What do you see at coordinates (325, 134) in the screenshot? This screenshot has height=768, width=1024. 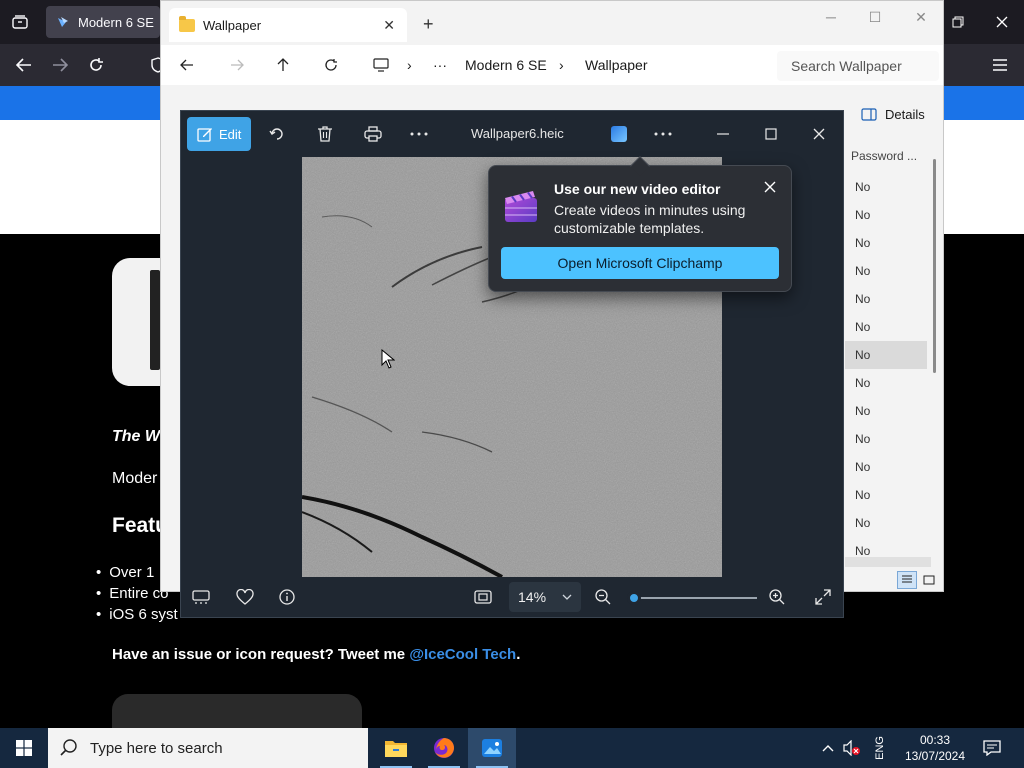 I see `delete-icon` at bounding box center [325, 134].